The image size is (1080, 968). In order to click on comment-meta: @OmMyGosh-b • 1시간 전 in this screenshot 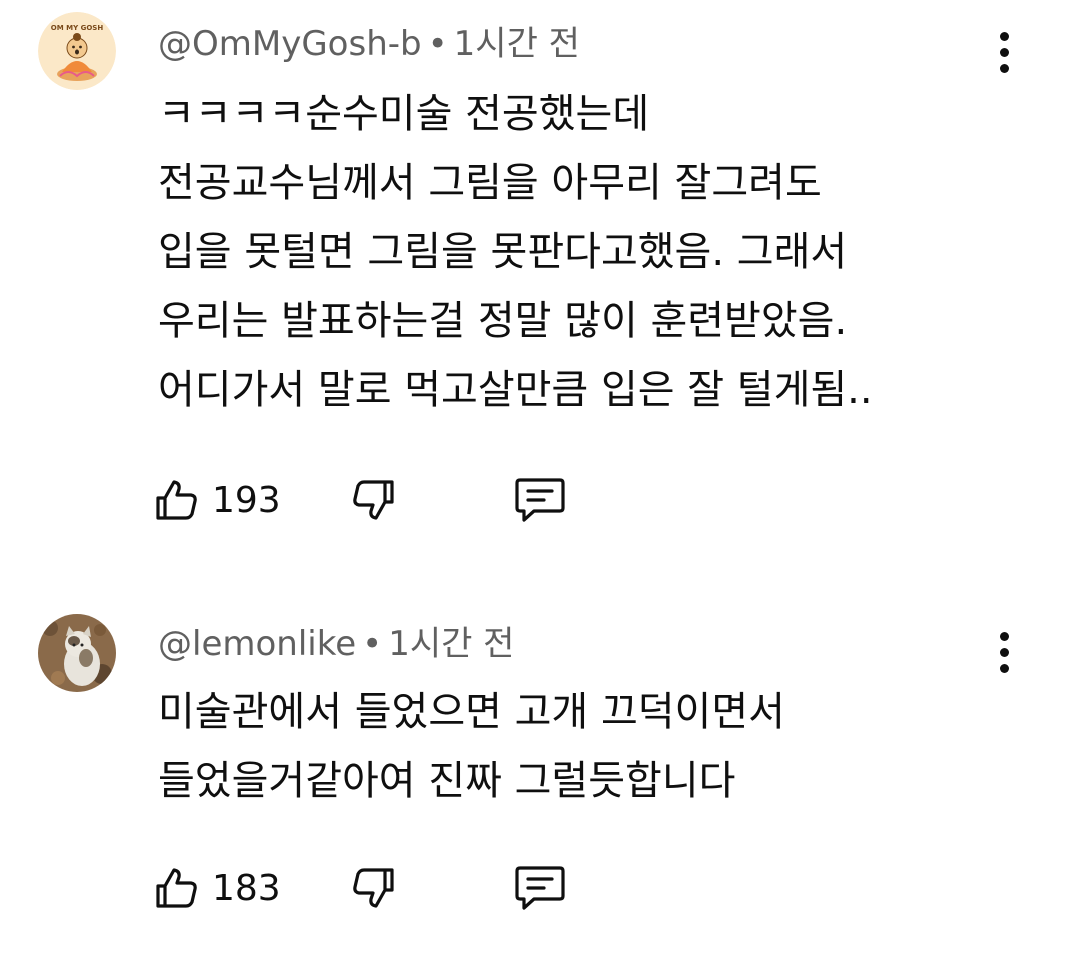, I will do `click(369, 44)`.